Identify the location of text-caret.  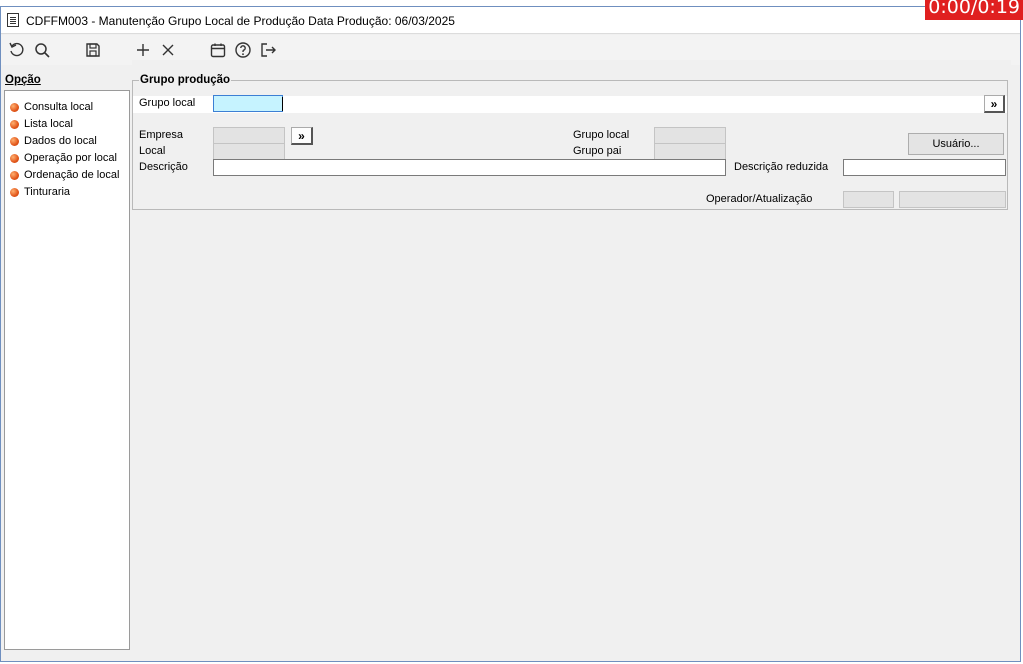
(282, 104).